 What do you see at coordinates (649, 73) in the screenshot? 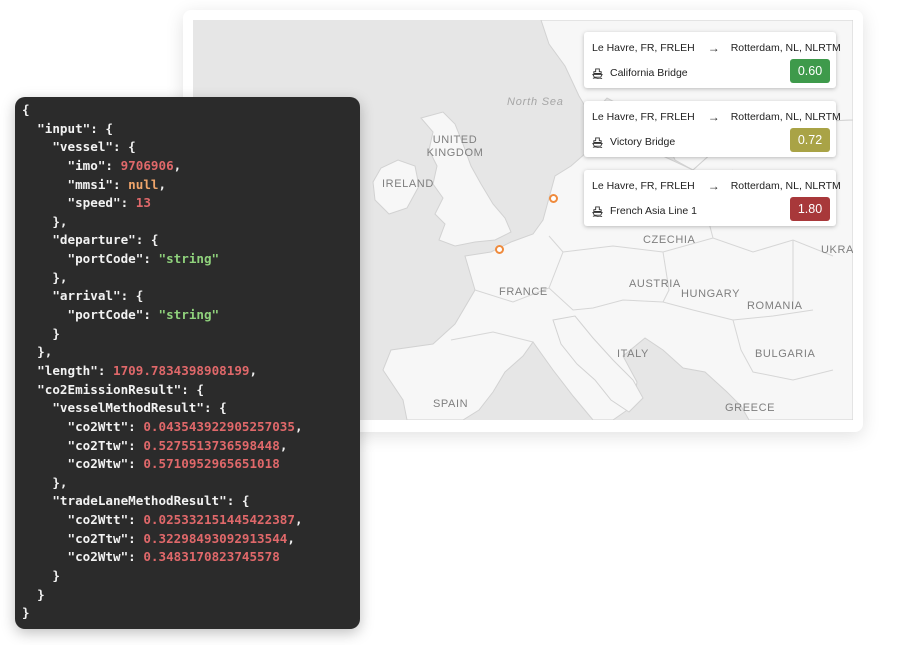
I see `vessel-name: California Bridge` at bounding box center [649, 73].